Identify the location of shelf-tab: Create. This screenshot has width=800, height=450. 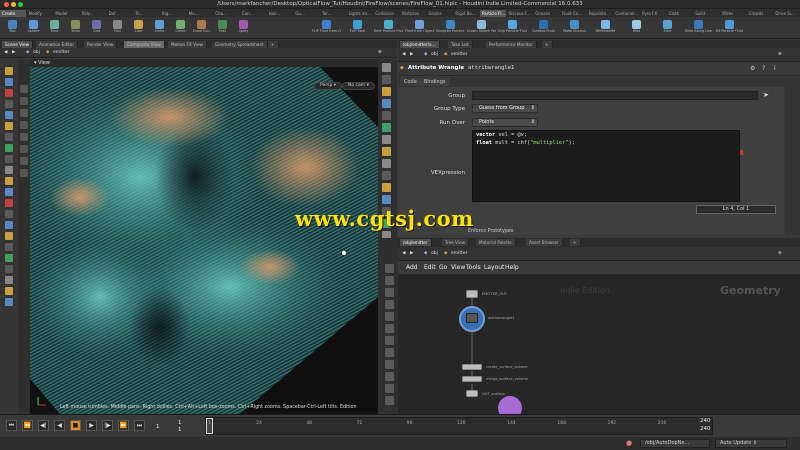
(13, 13).